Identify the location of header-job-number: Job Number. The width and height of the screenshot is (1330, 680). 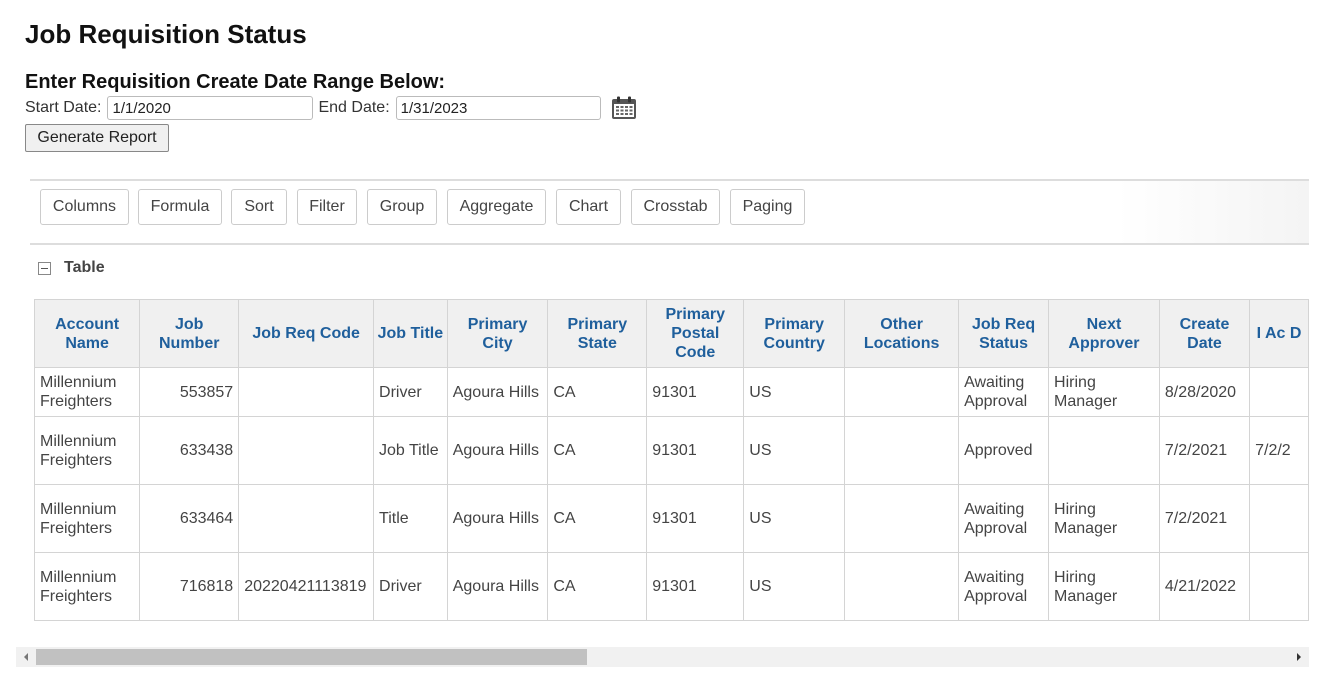
(189, 333).